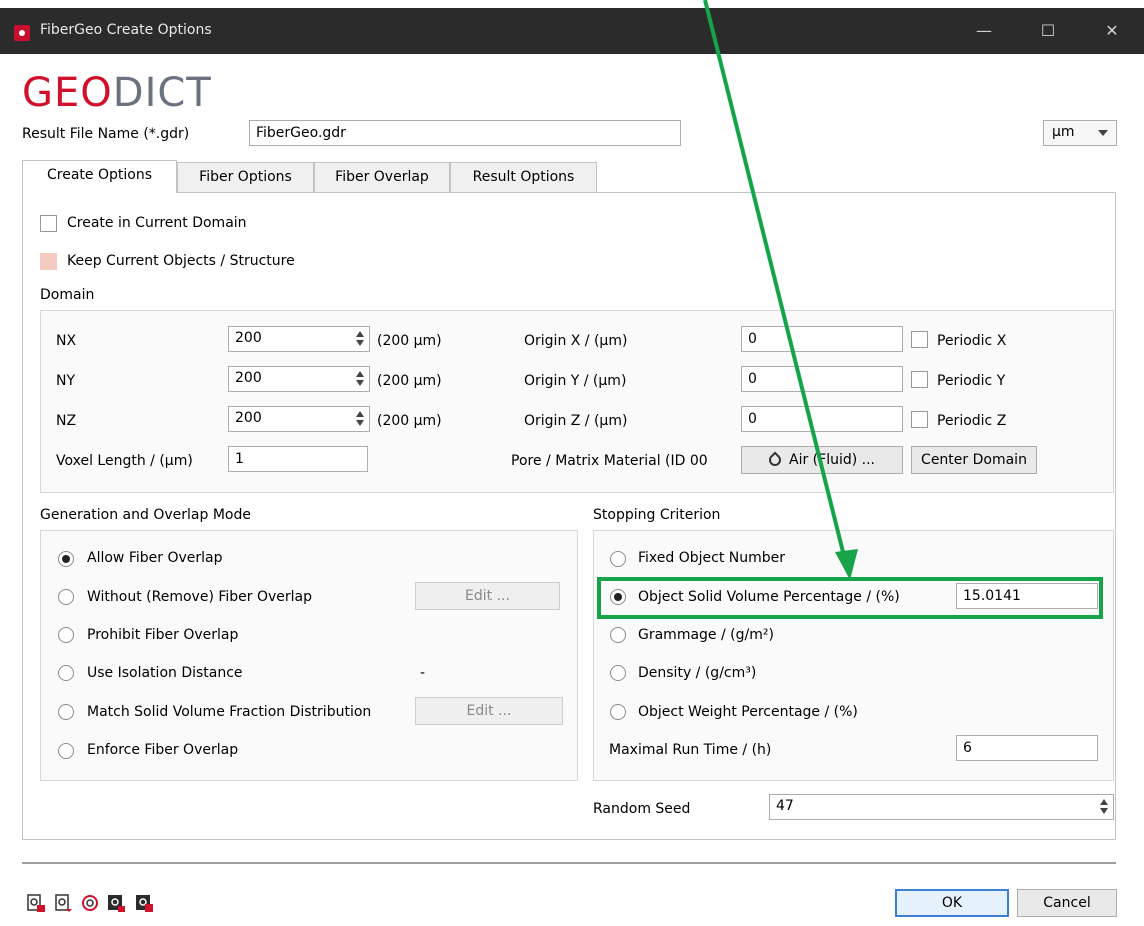 The width and height of the screenshot is (1144, 926). What do you see at coordinates (1027, 748) in the screenshot?
I see `max-runtime-input: 6` at bounding box center [1027, 748].